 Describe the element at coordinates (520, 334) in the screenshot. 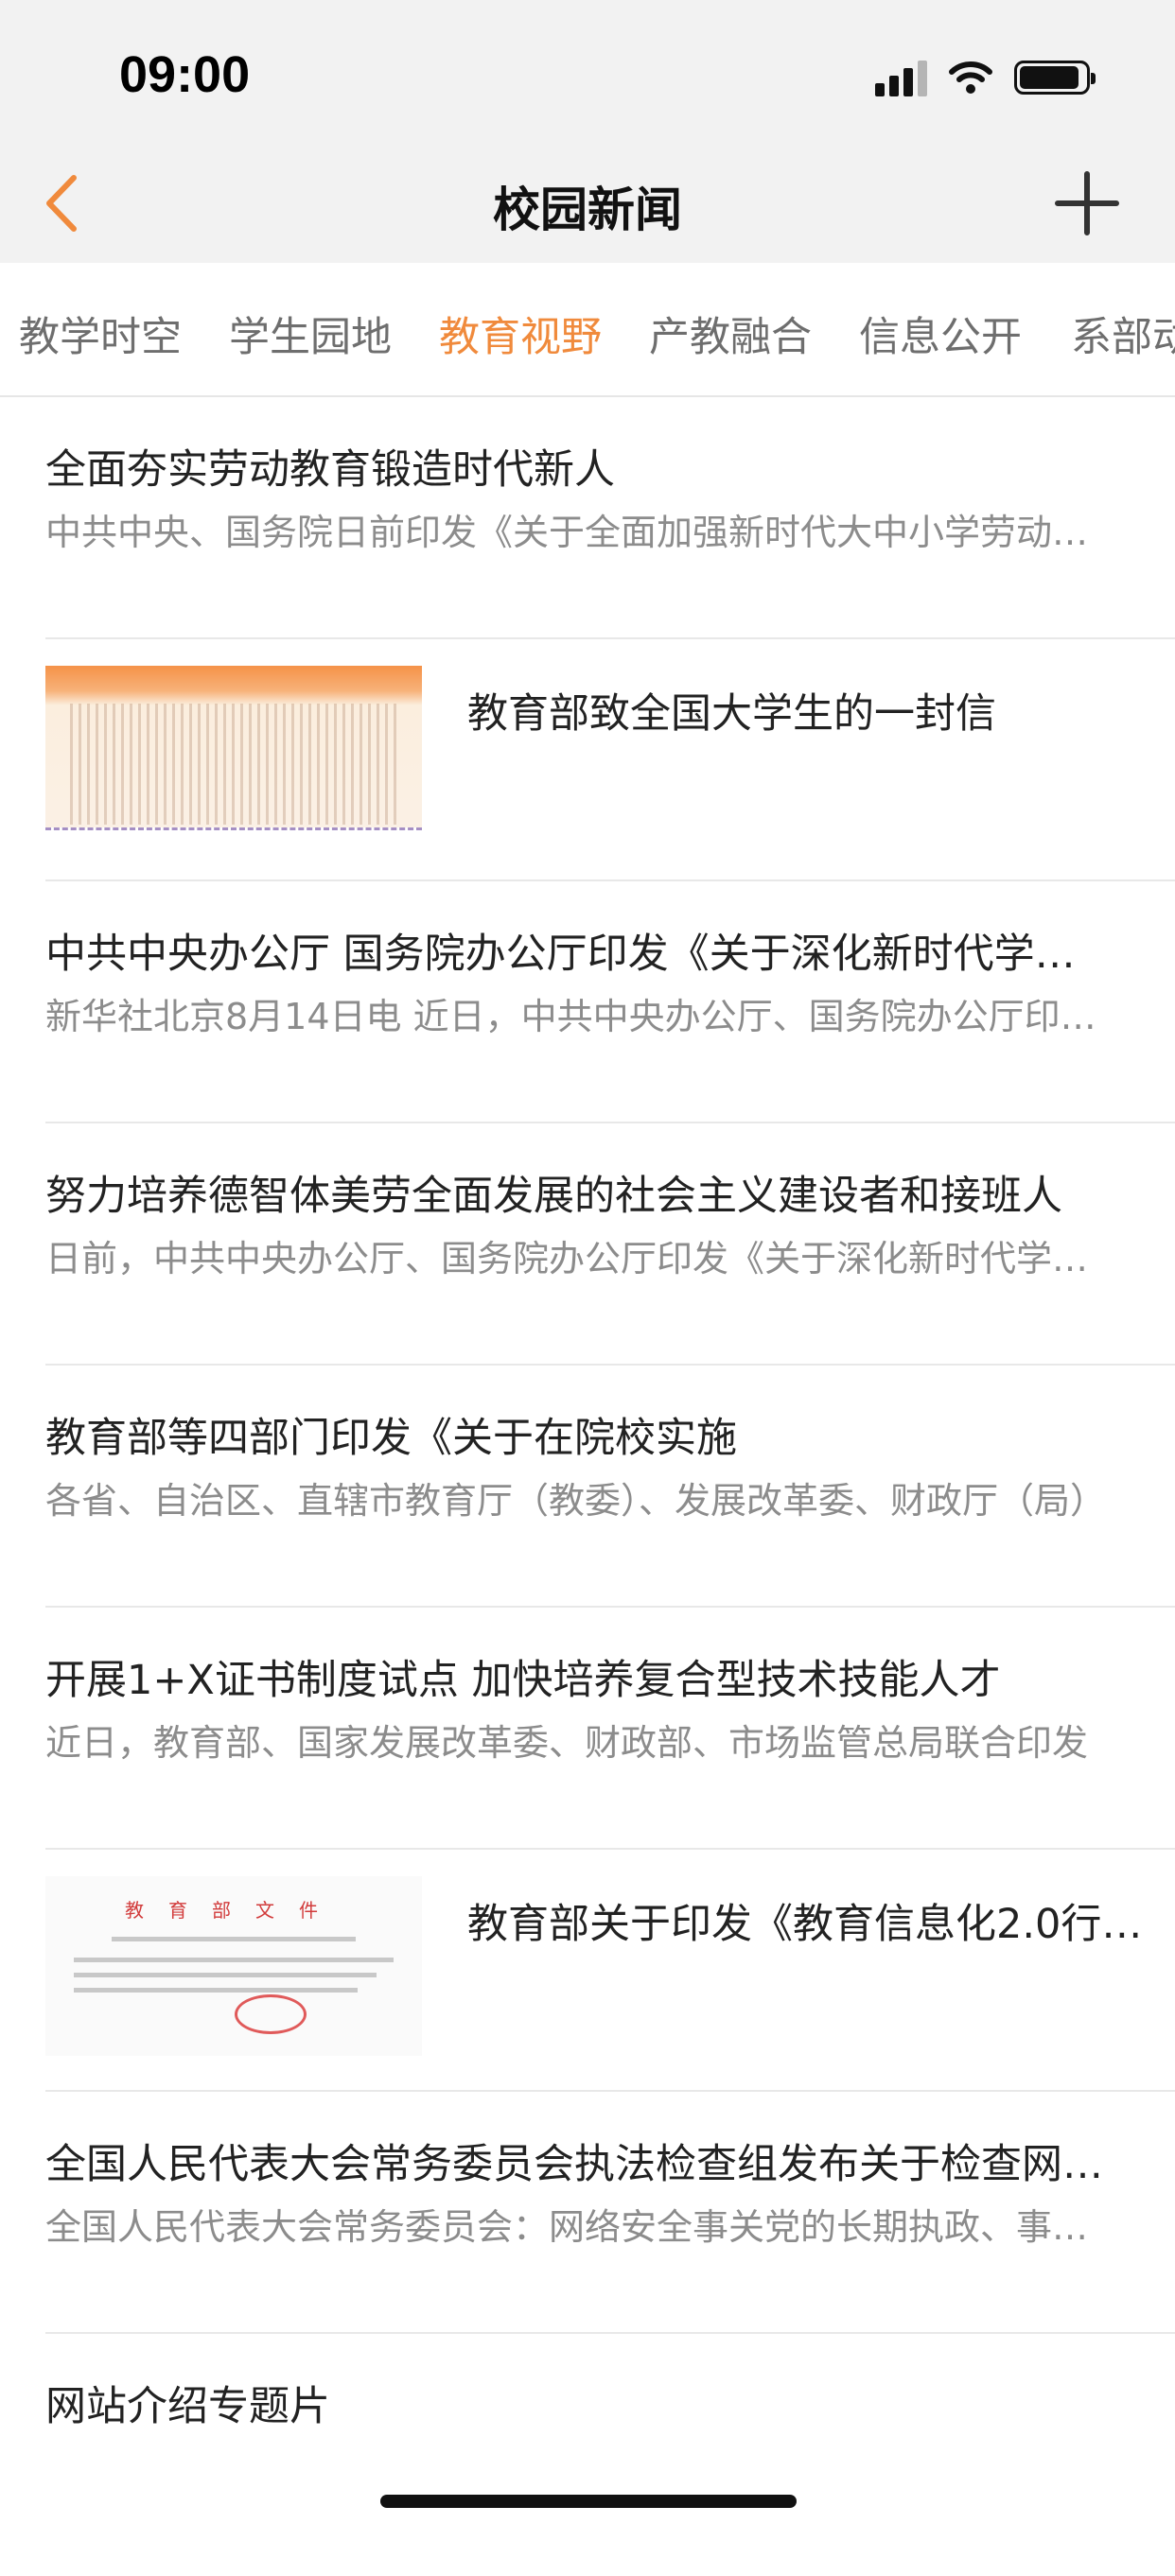

I see `tab-education-vision: 教育视野` at that location.